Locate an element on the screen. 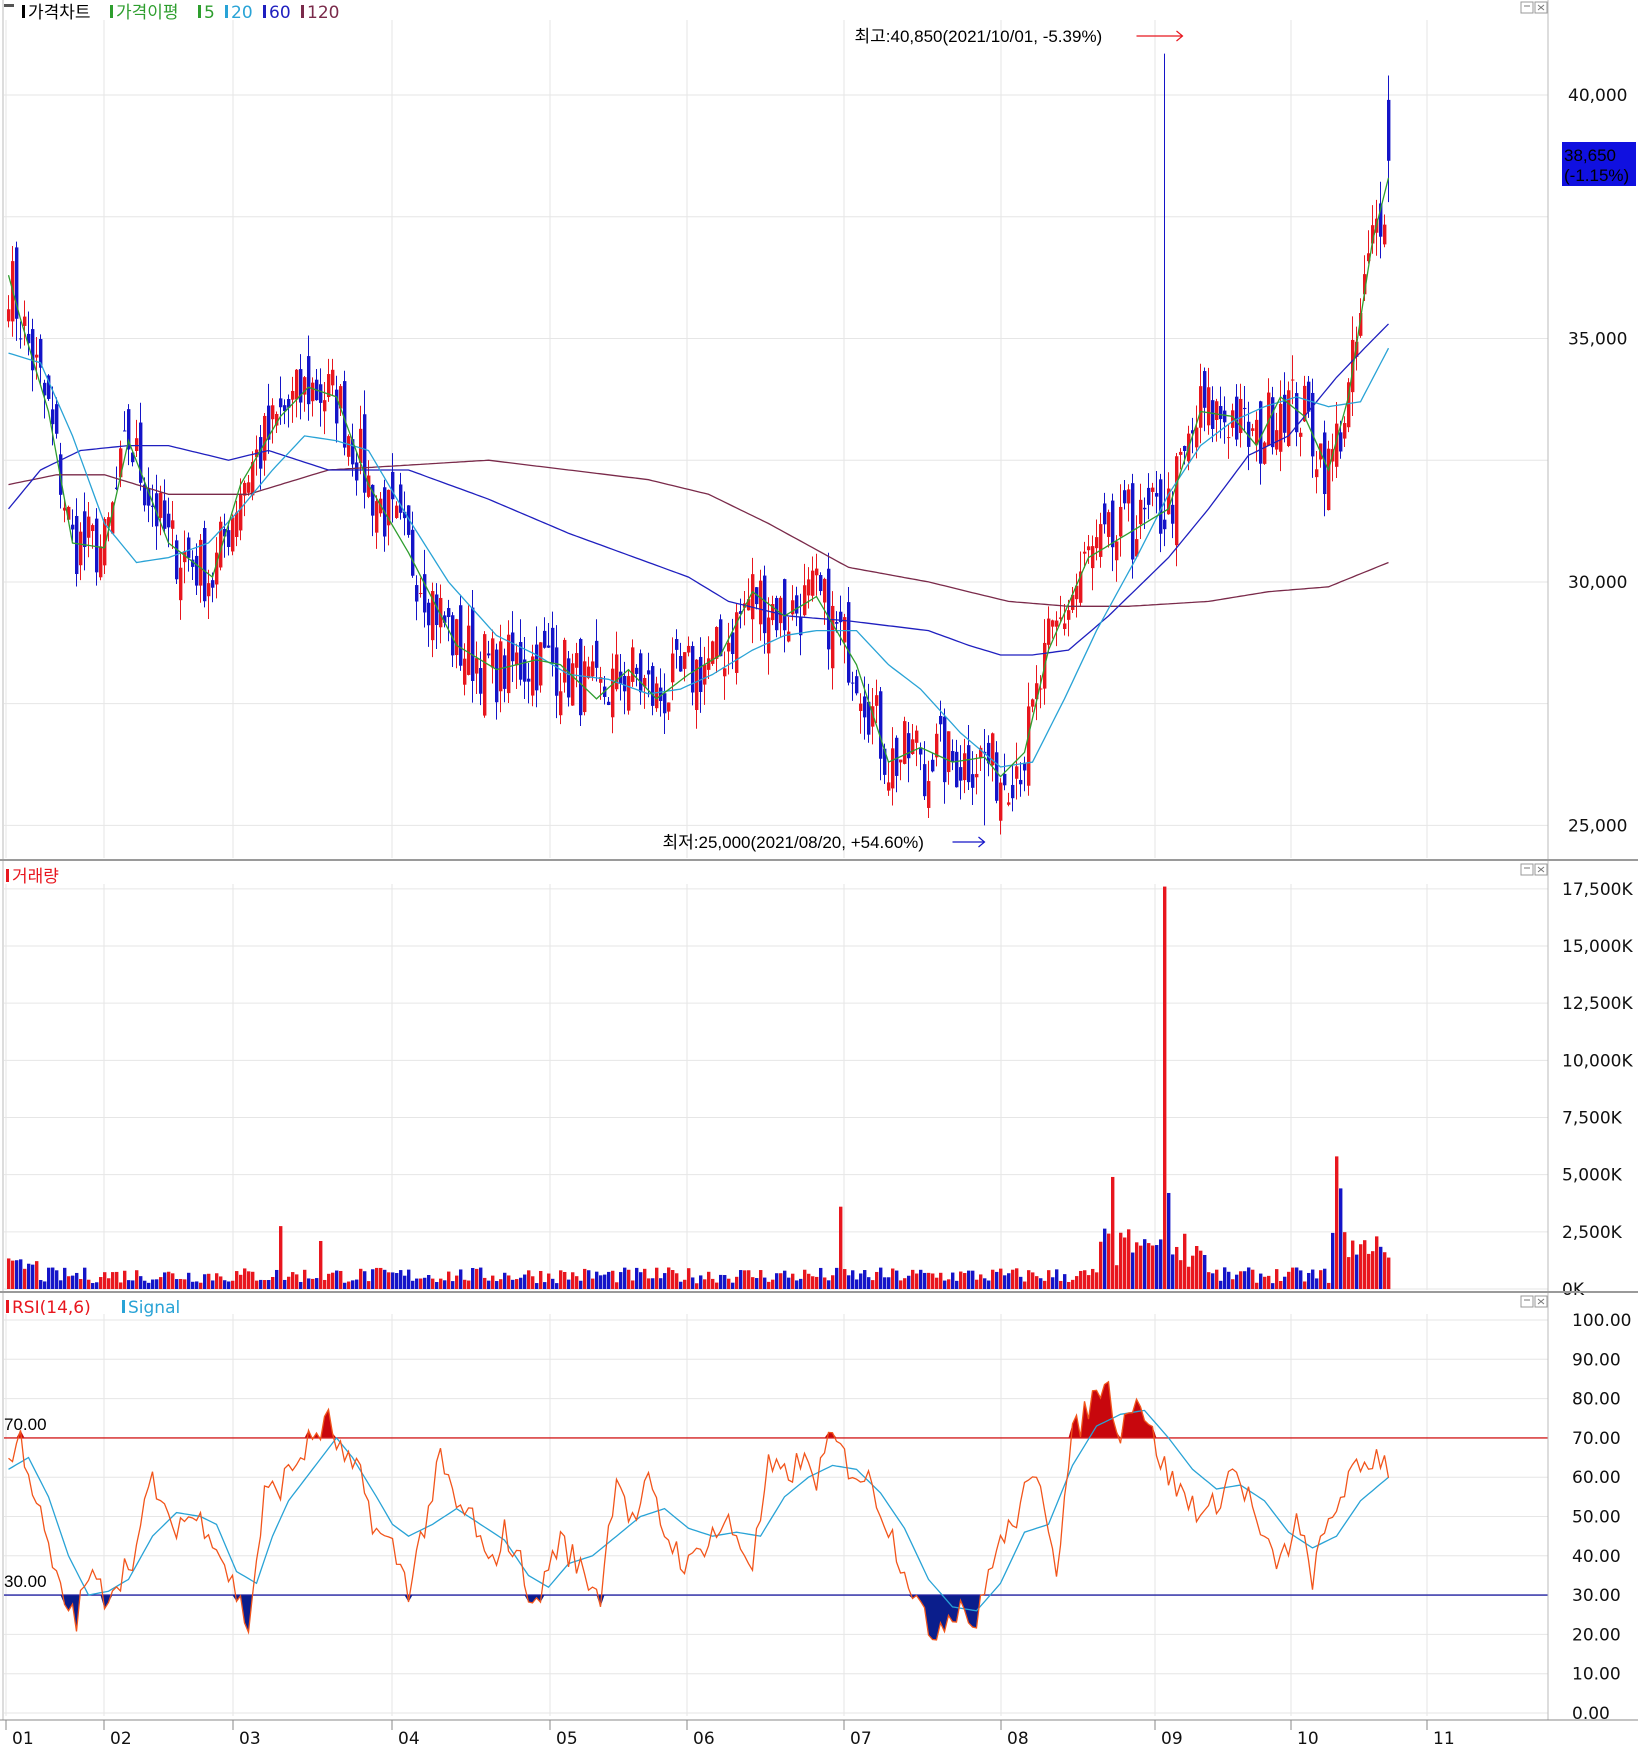  price-legend-item: 가격이평 is located at coordinates (147, 13).